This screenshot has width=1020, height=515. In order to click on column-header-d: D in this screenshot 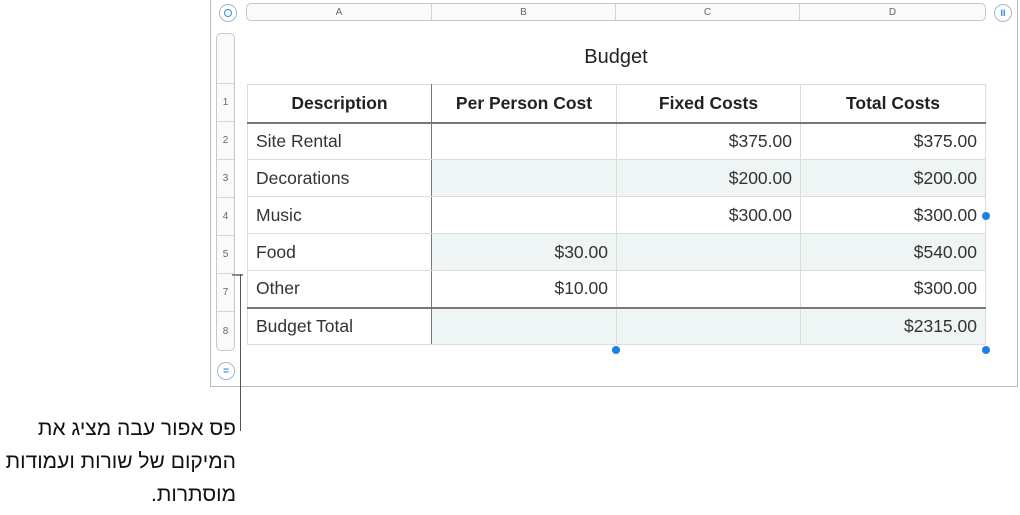, I will do `click(892, 12)`.